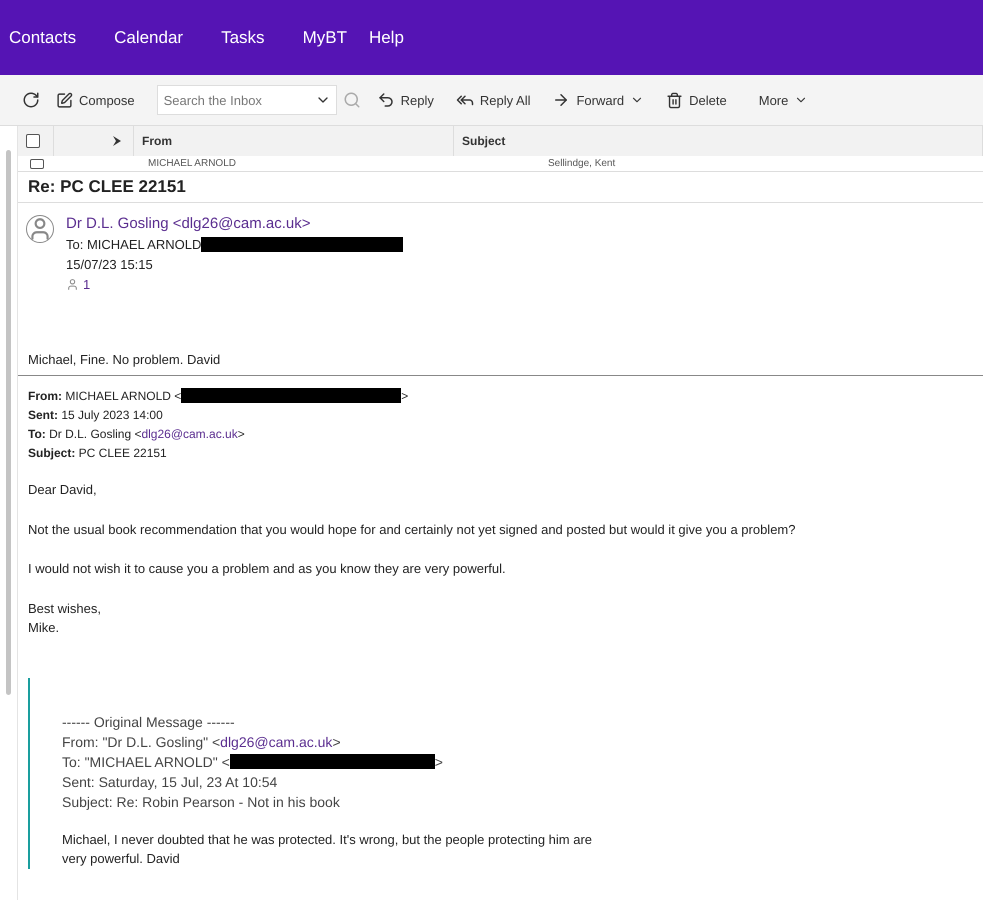 The width and height of the screenshot is (983, 900). What do you see at coordinates (484, 141) in the screenshot?
I see `column-header: Subject` at bounding box center [484, 141].